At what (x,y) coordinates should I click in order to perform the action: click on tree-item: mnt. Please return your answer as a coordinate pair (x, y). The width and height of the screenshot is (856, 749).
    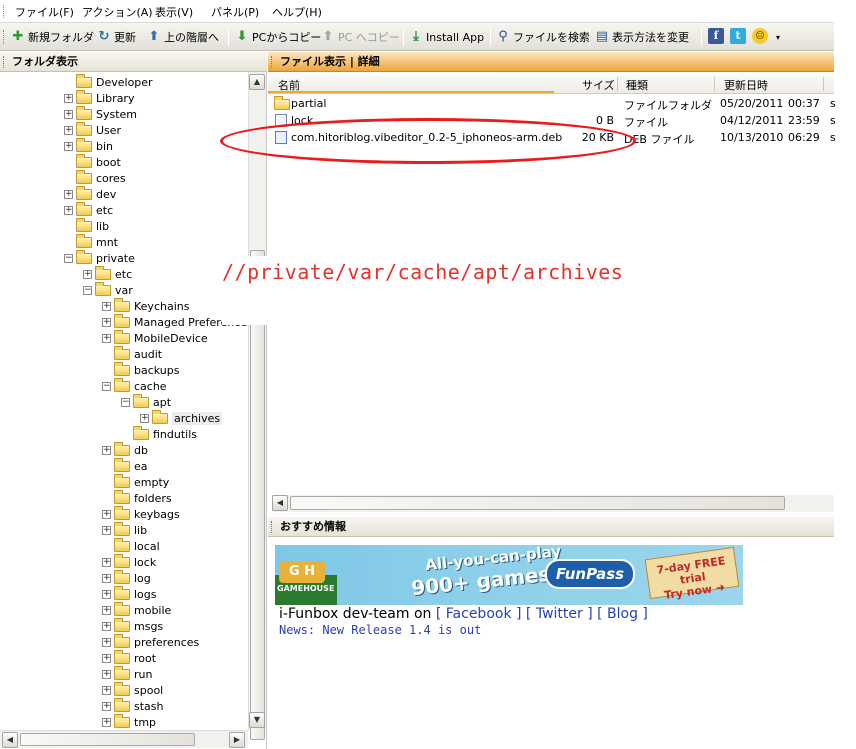
    Looking at the image, I should click on (91, 241).